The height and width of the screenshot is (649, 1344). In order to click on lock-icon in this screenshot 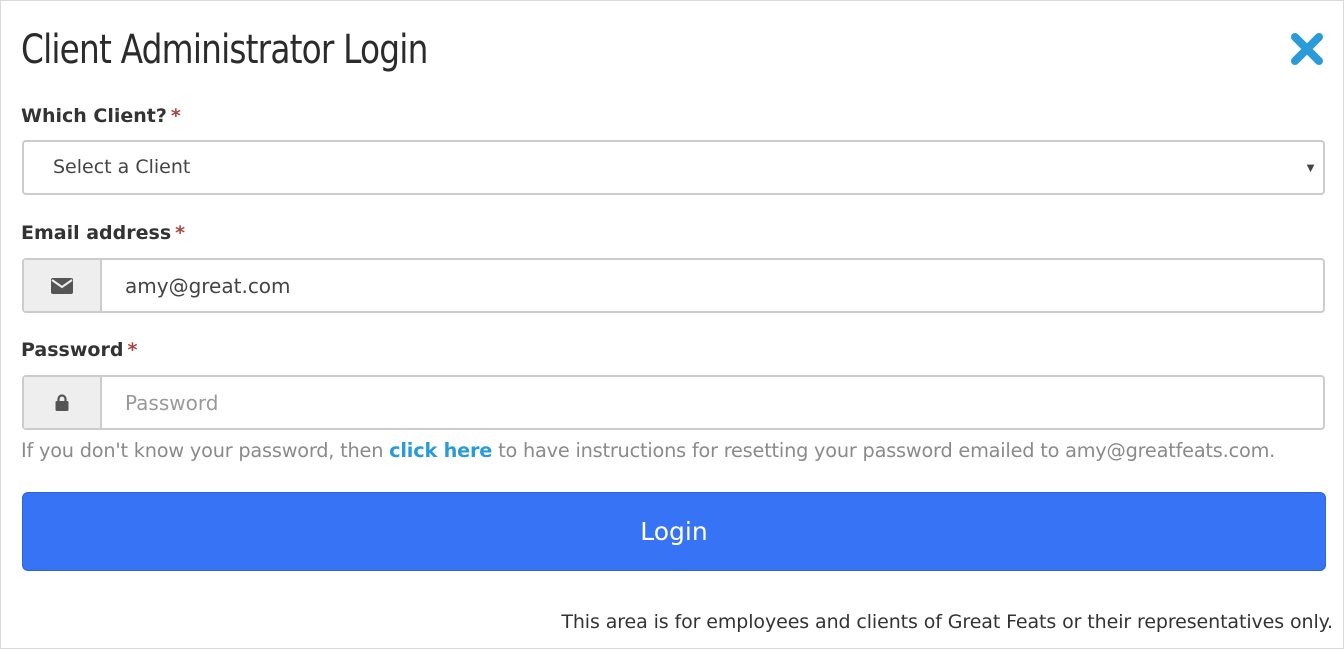, I will do `click(62, 402)`.